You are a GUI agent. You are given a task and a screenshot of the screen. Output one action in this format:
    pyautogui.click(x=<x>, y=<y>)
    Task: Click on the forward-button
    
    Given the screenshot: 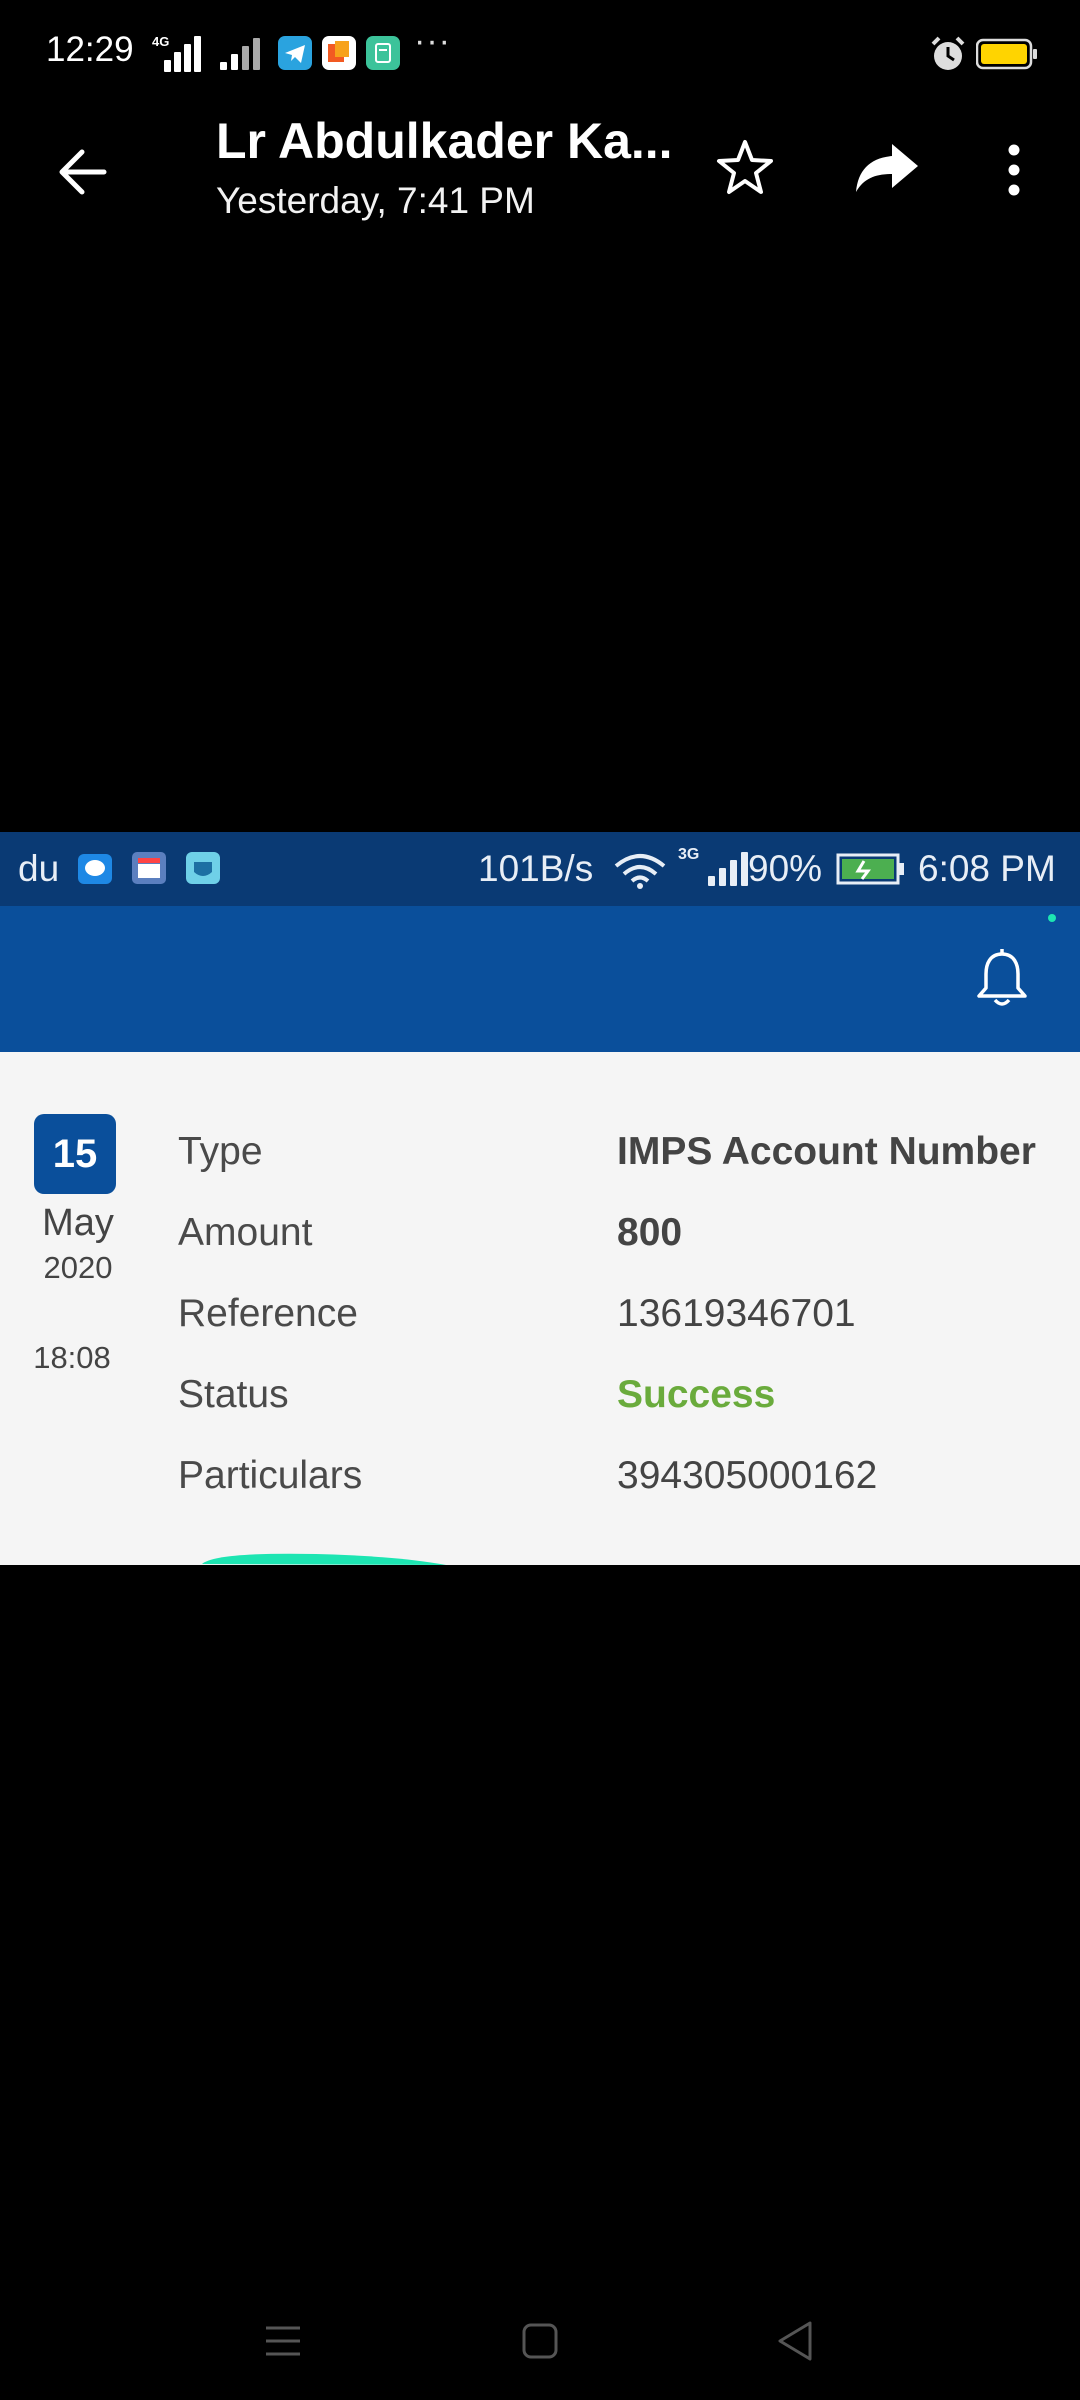 What is the action you would take?
    pyautogui.click(x=887, y=168)
    